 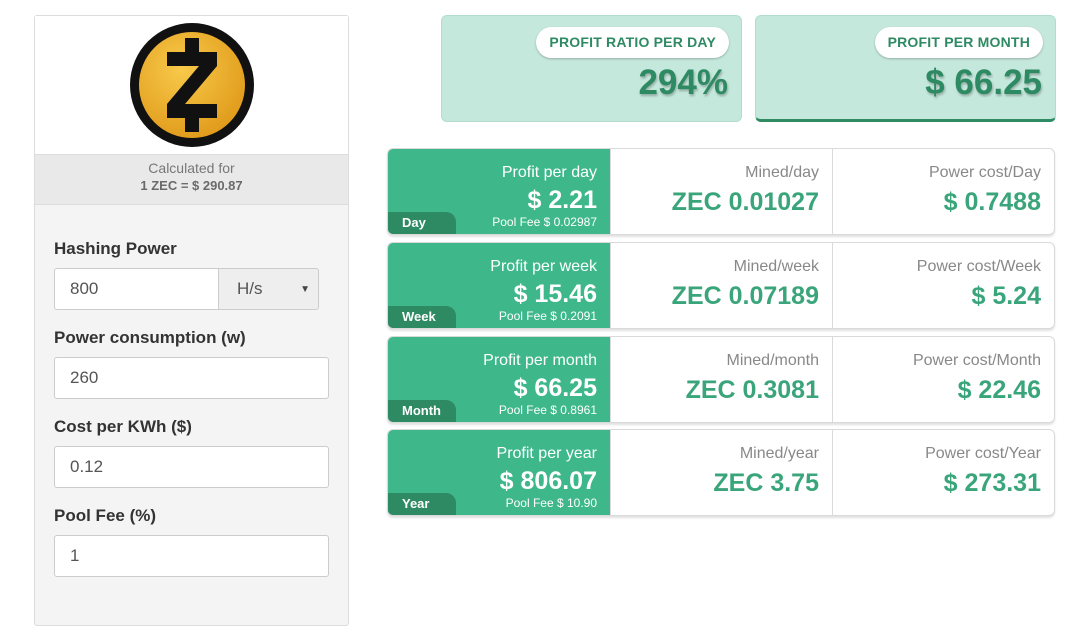 I want to click on profit-label: Profit per month, so click(x=540, y=360).